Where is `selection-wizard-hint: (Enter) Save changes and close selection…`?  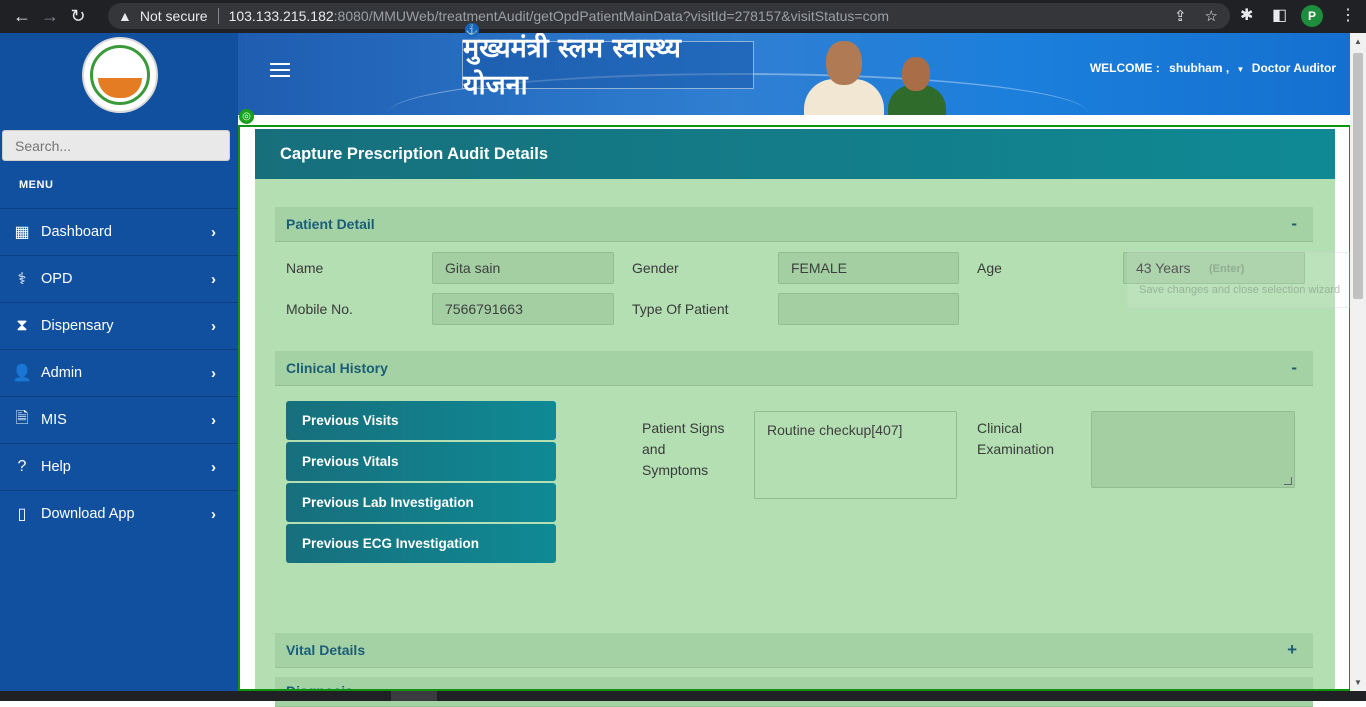
selection-wizard-hint: (Enter) Save changes and close selection… is located at coordinates (1246, 280).